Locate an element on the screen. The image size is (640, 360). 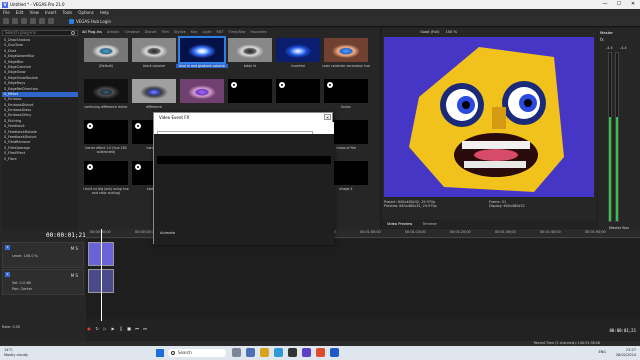
playhead-cursor is located at coordinates (101, 275).